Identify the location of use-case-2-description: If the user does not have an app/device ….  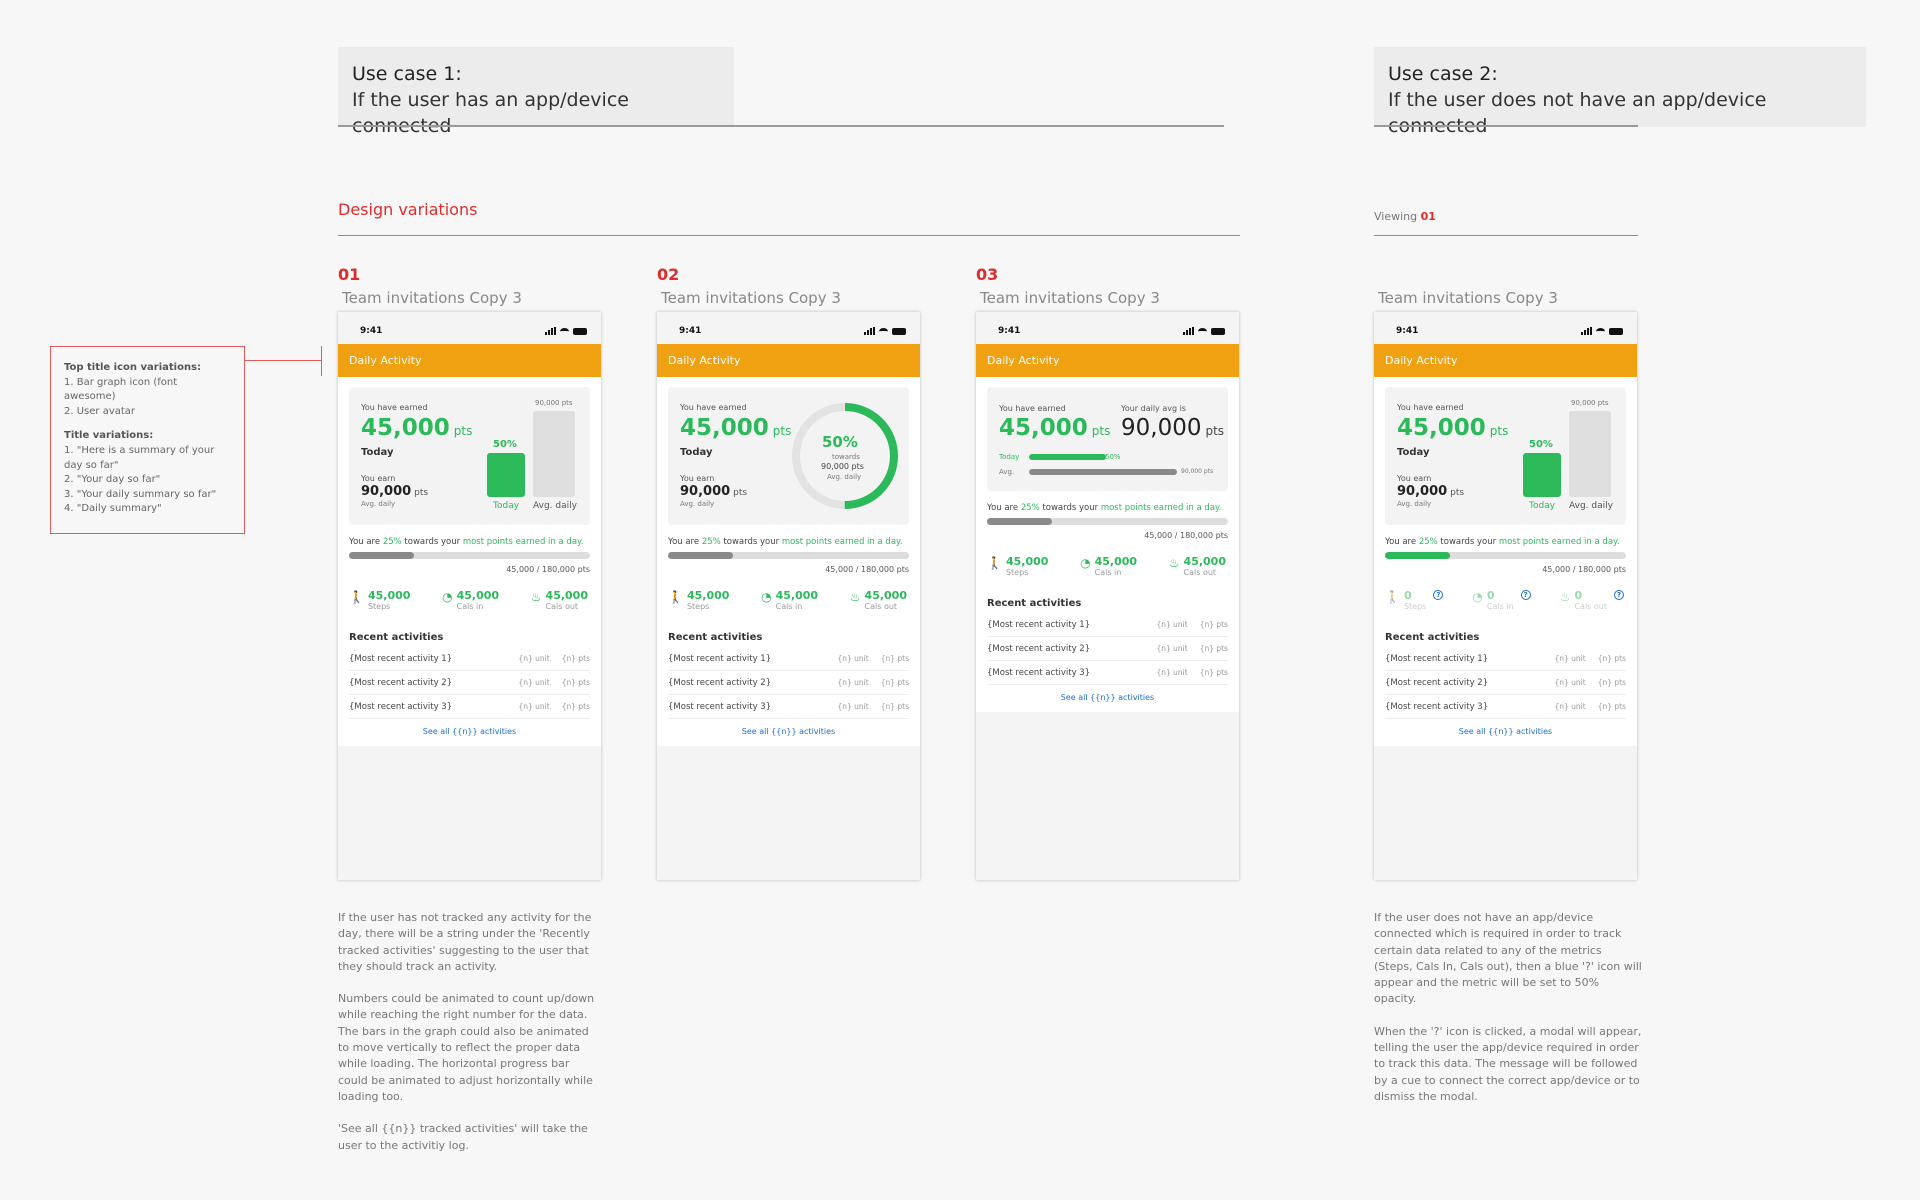
(1508, 1007).